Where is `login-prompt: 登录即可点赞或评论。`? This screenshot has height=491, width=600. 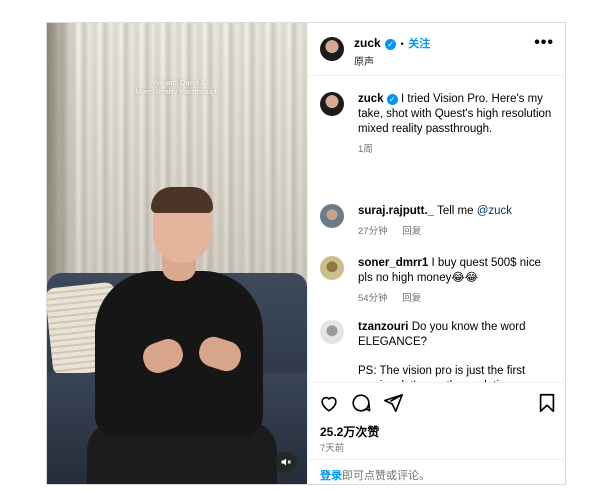
login-prompt: 登录即可点赞或评论。 is located at coordinates (437, 472).